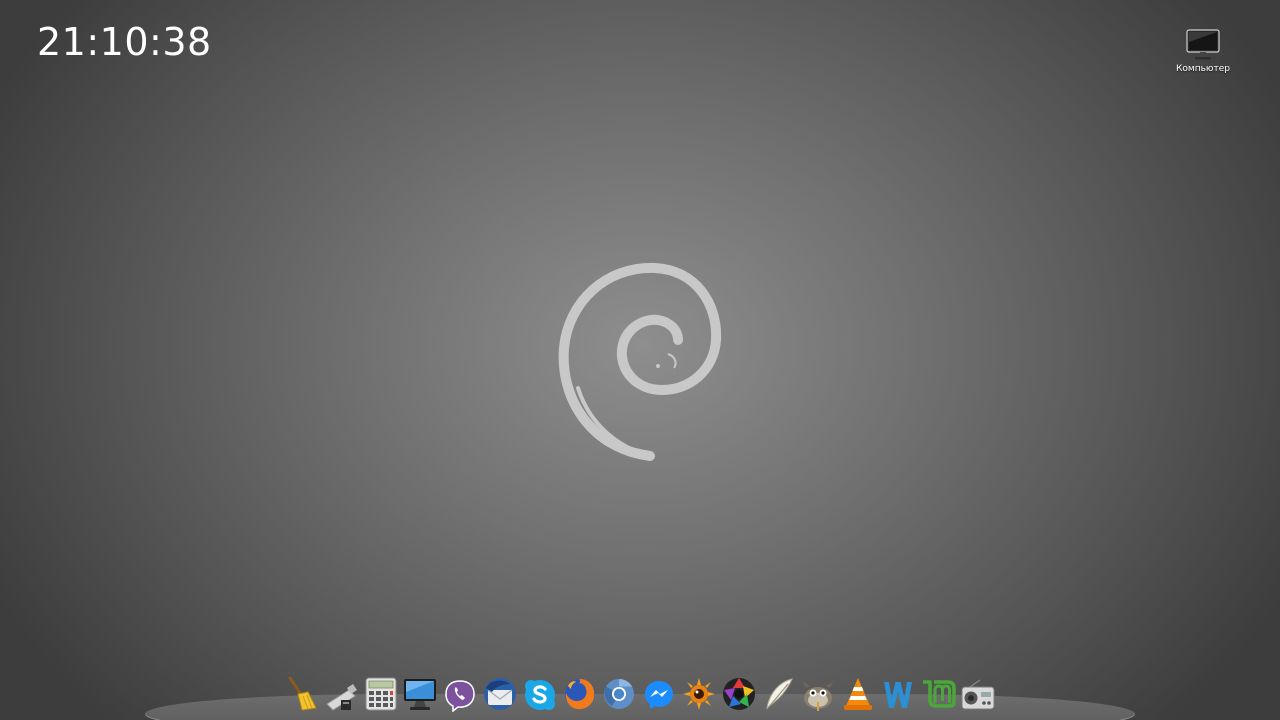 The image size is (1280, 720). I want to click on writer-w-icon, so click(897, 695).